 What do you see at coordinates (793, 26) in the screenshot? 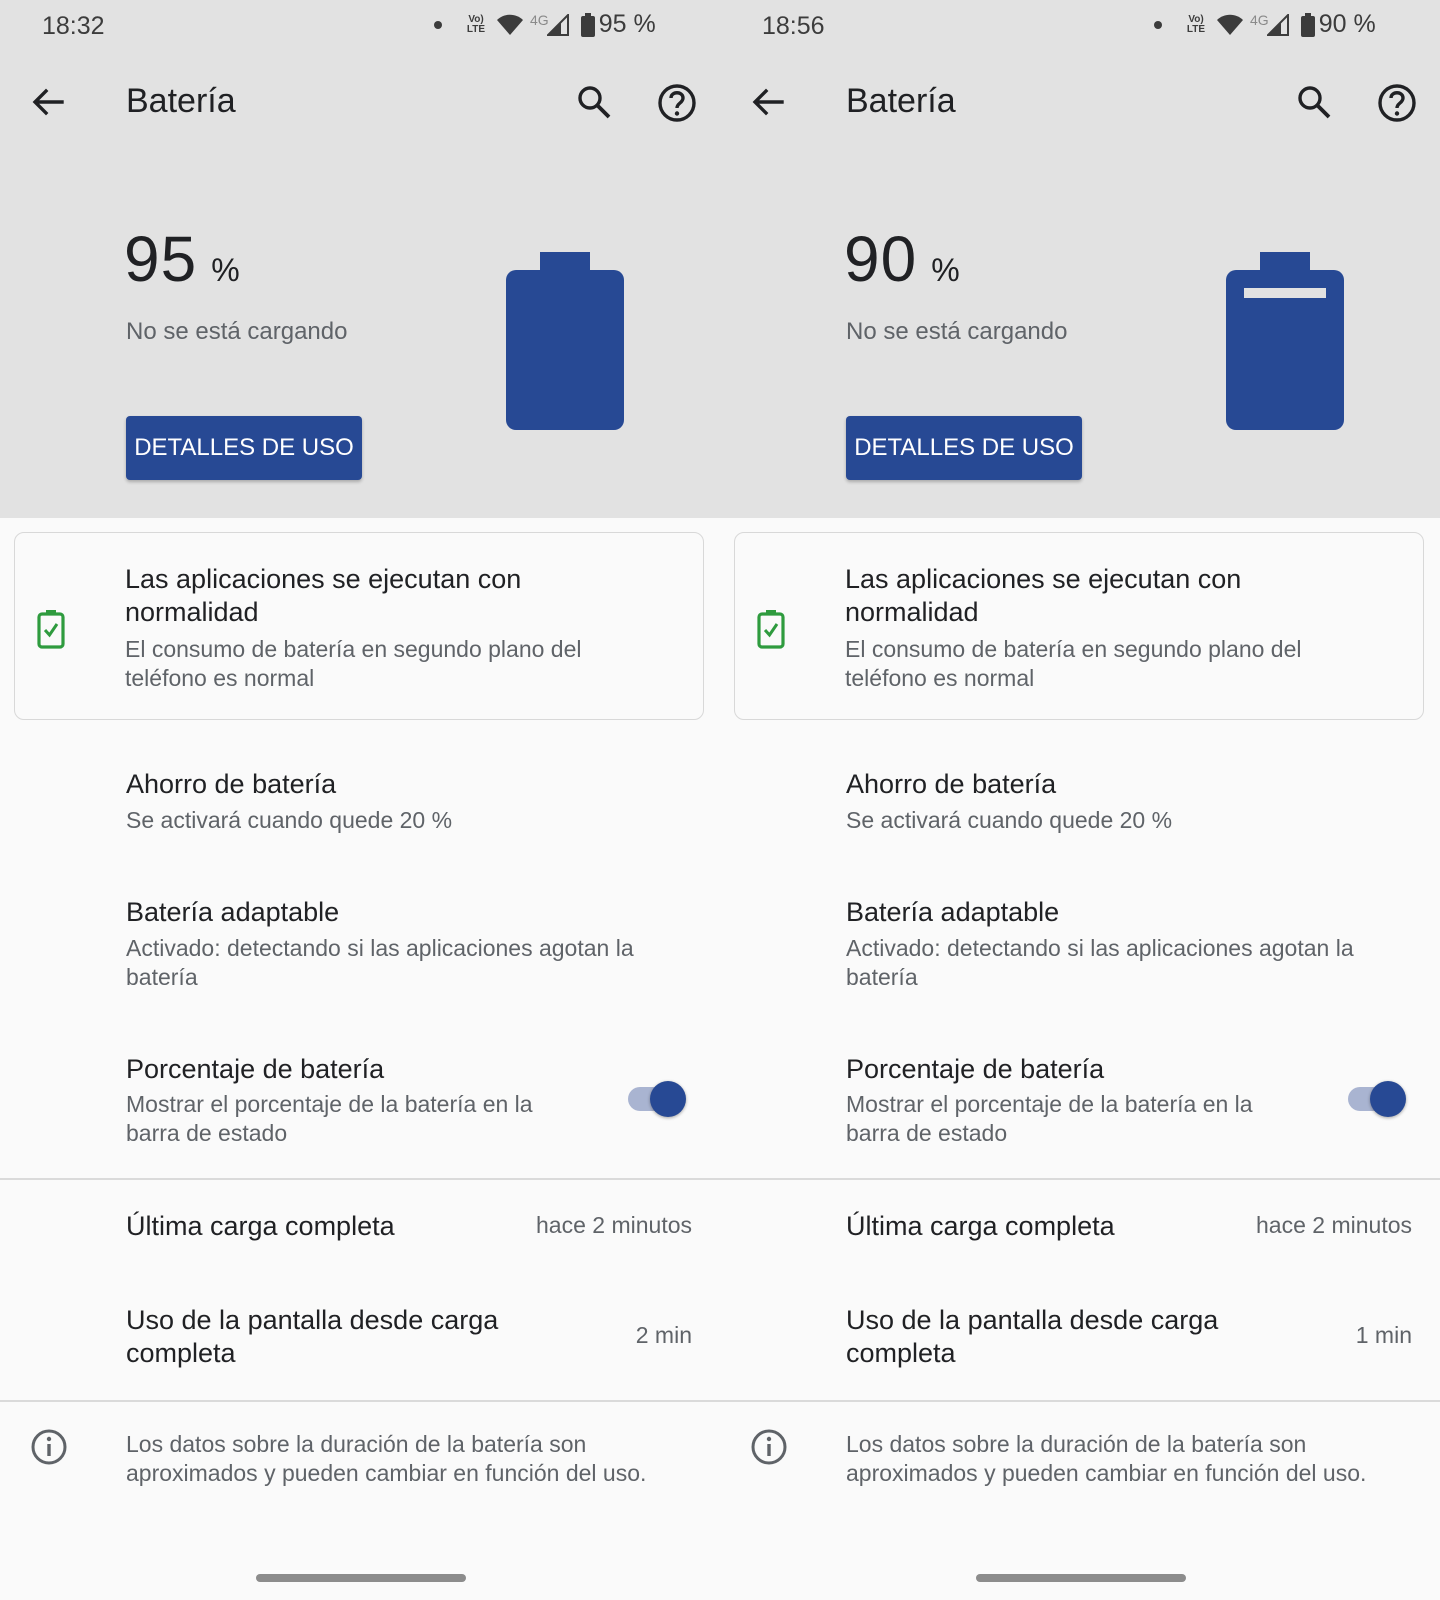
I see `status-time: 18:56` at bounding box center [793, 26].